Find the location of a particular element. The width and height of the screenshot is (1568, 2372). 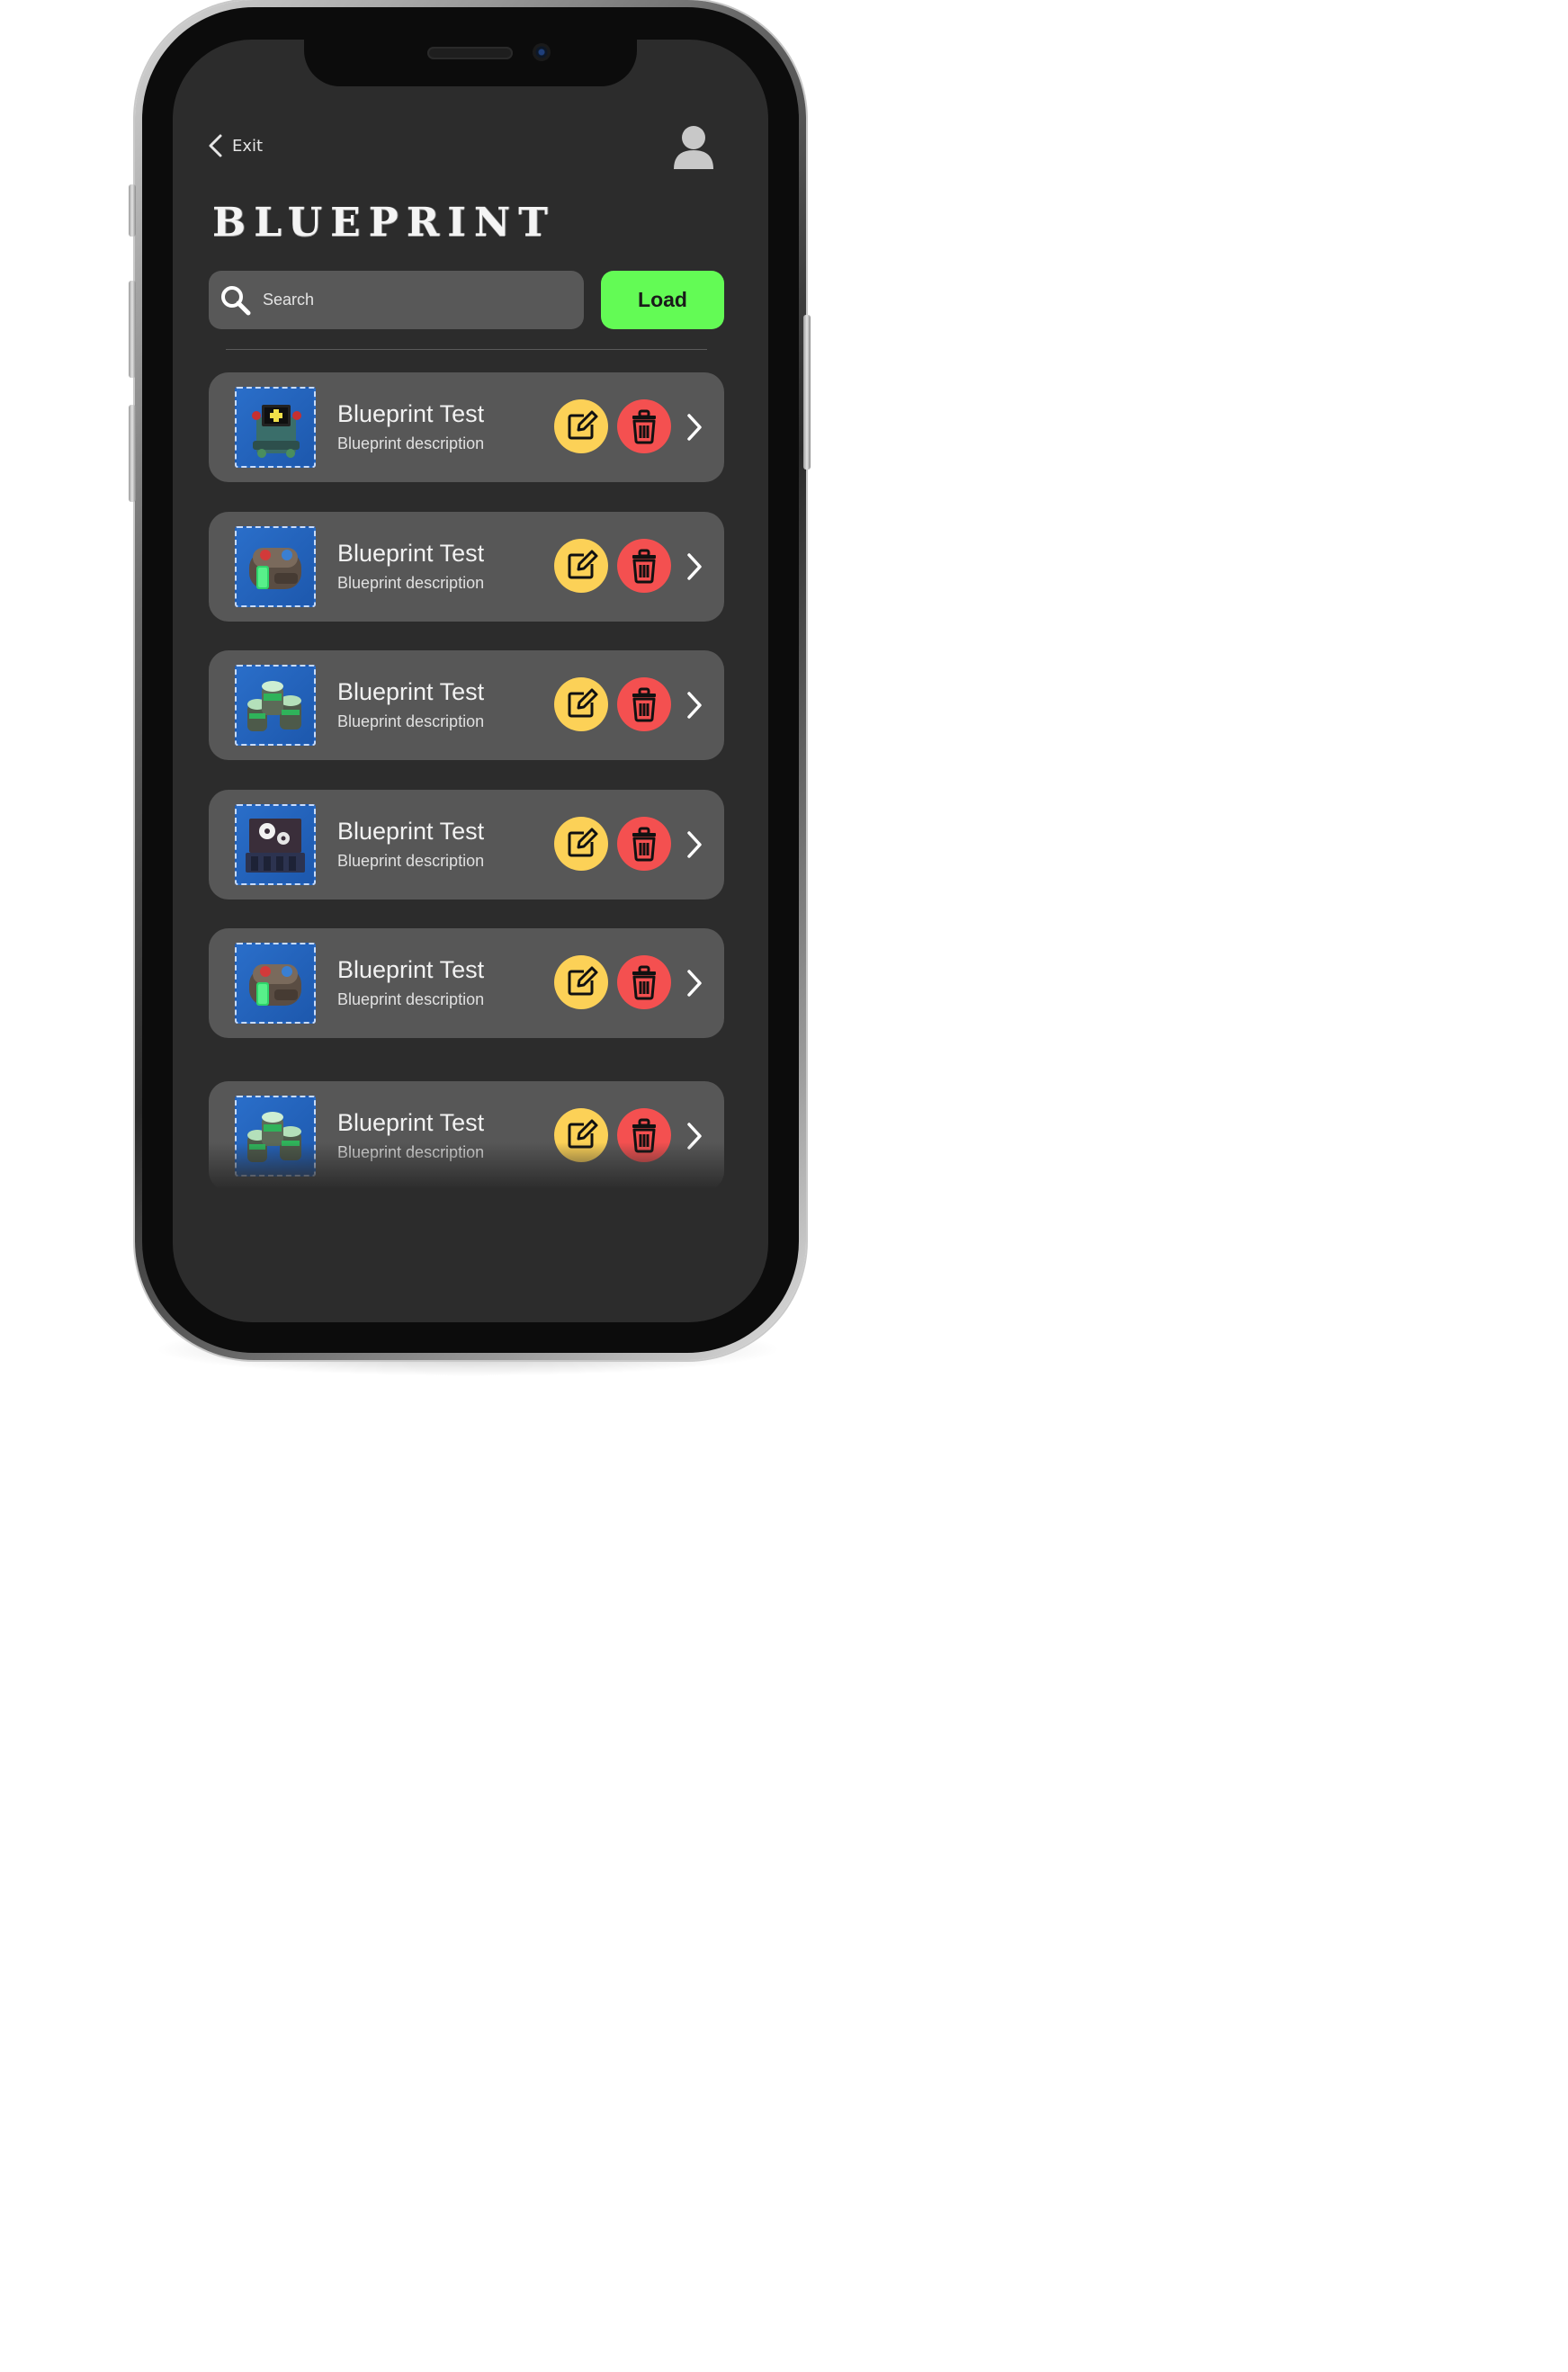

earpiece-speaker is located at coordinates (470, 53).